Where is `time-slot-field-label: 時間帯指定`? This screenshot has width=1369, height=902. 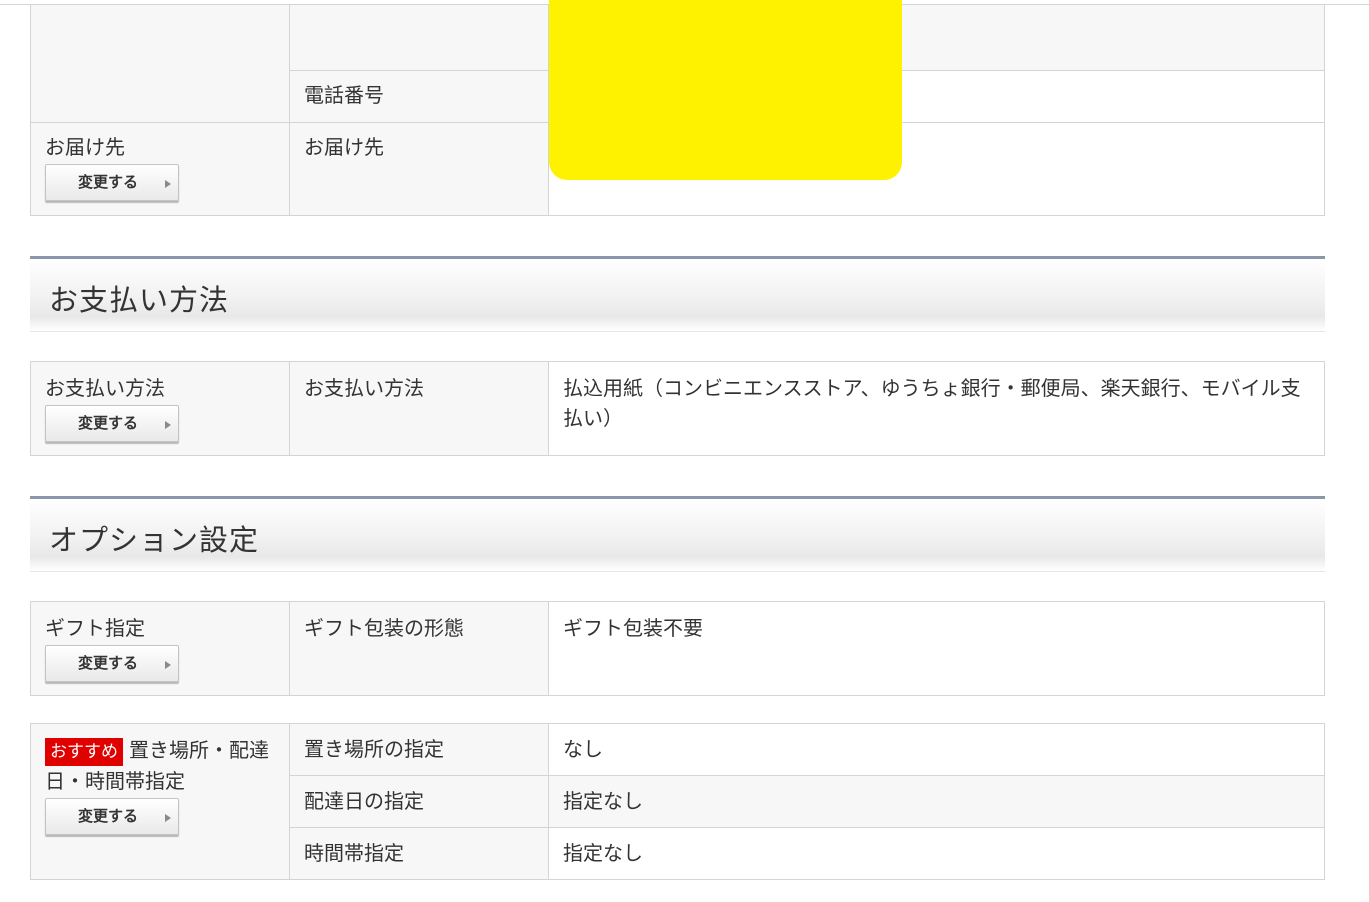
time-slot-field-label: 時間帯指定 is located at coordinates (354, 853).